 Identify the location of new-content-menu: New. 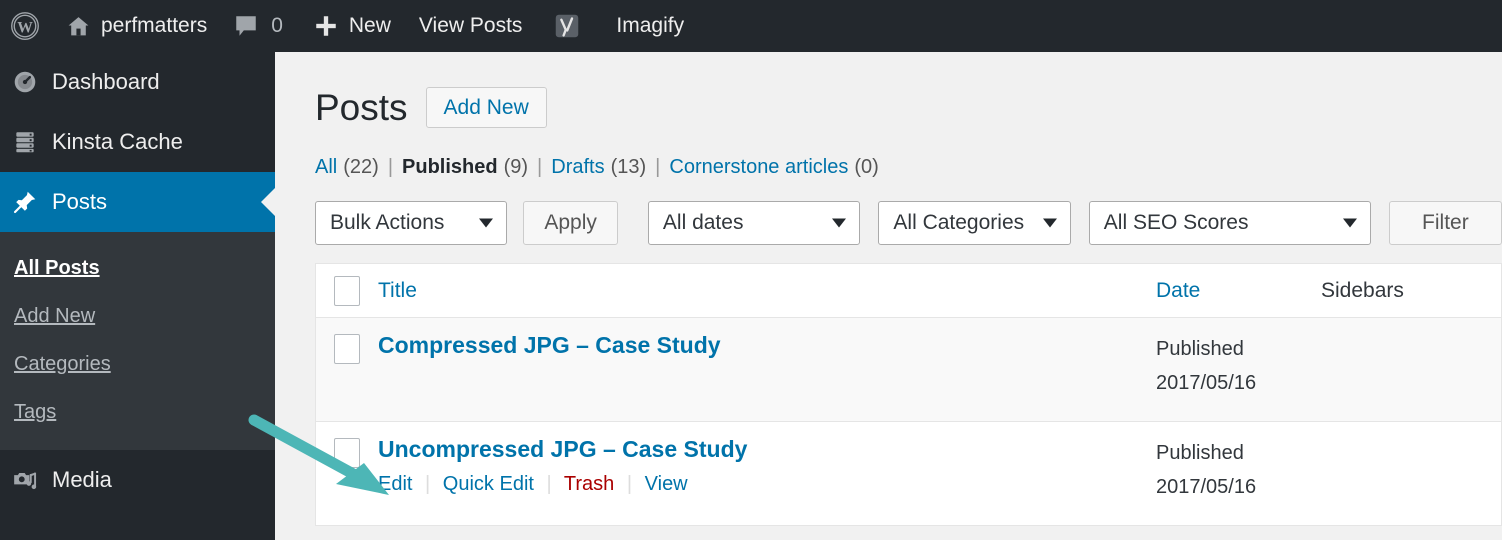
(349, 26).